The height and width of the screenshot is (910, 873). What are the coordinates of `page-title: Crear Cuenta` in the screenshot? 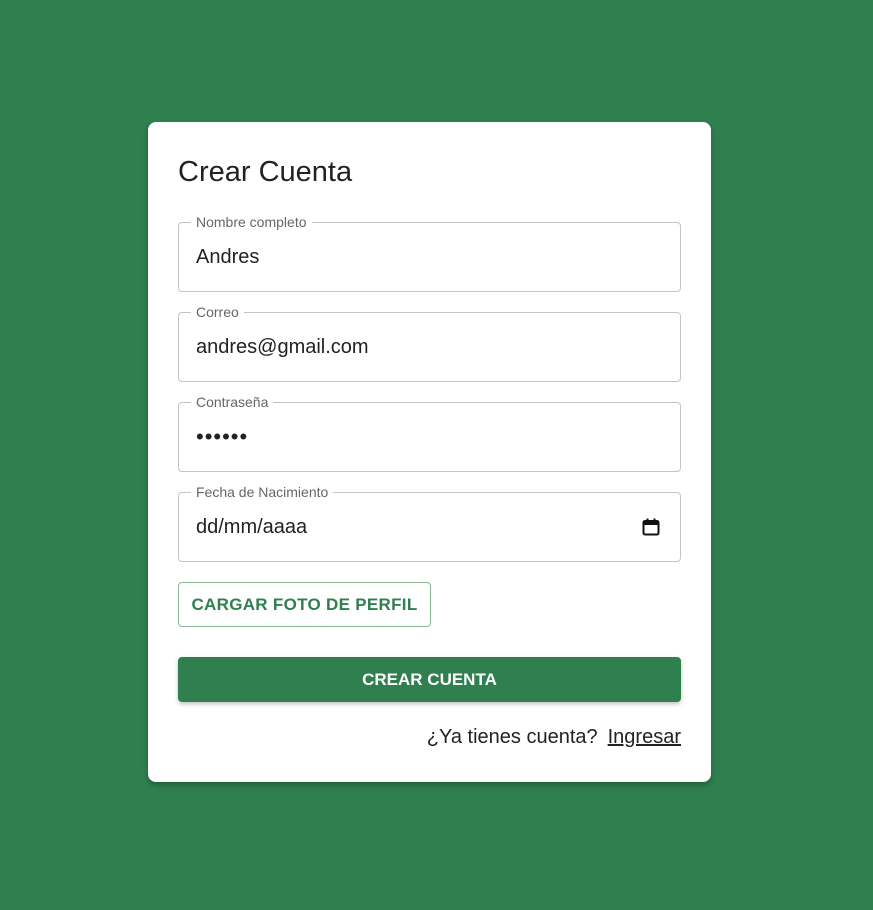 It's located at (265, 172).